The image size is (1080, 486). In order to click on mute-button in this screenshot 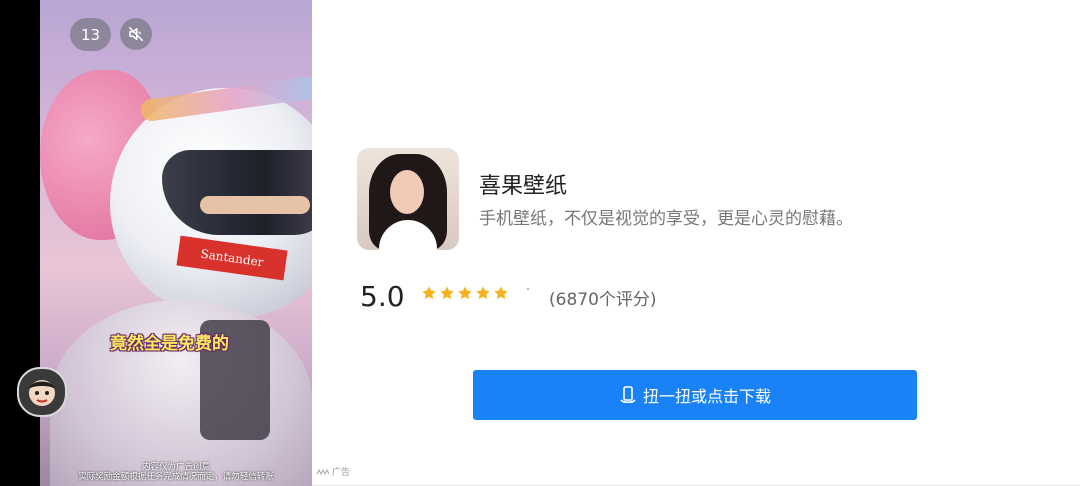, I will do `click(136, 34)`.